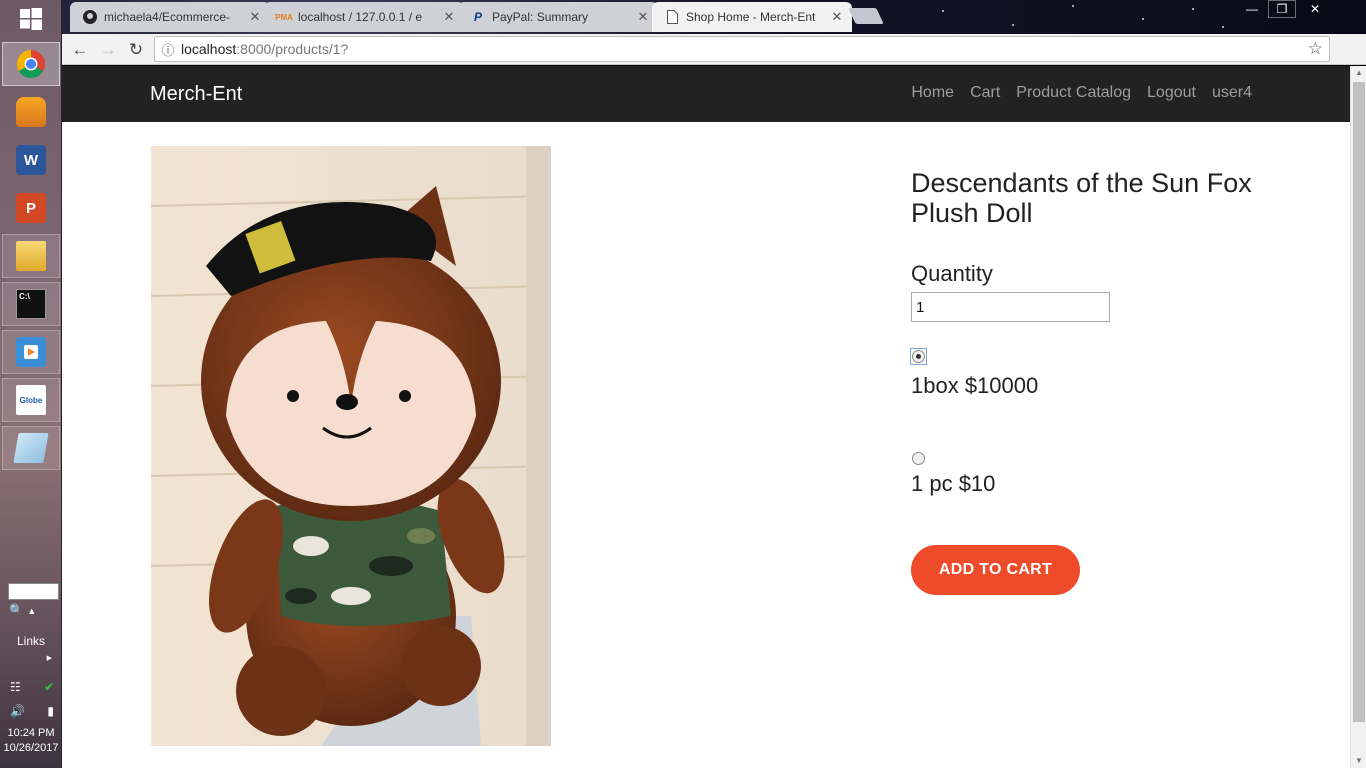  What do you see at coordinates (360, 17) in the screenshot?
I see `tab-title: localhost / 127.0.0.1 / e` at bounding box center [360, 17].